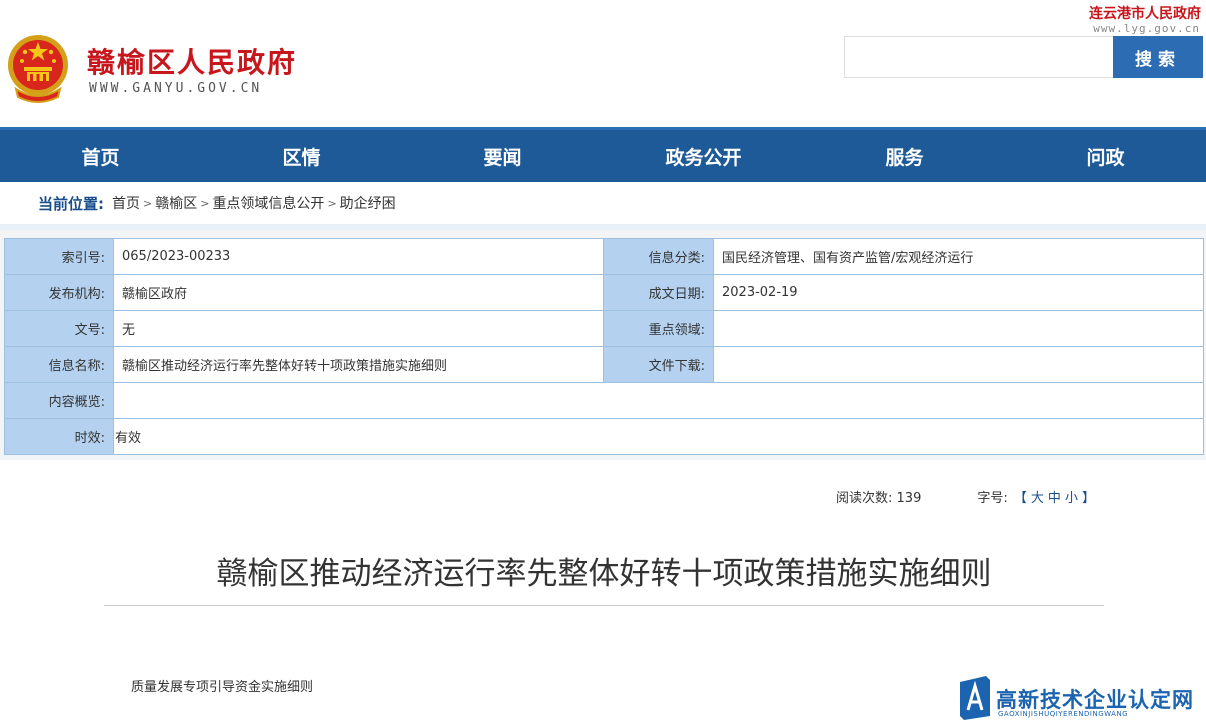 This screenshot has width=1206, height=725. I want to click on breadcrumb-key-areas: 重点领域信息公开, so click(268, 203).